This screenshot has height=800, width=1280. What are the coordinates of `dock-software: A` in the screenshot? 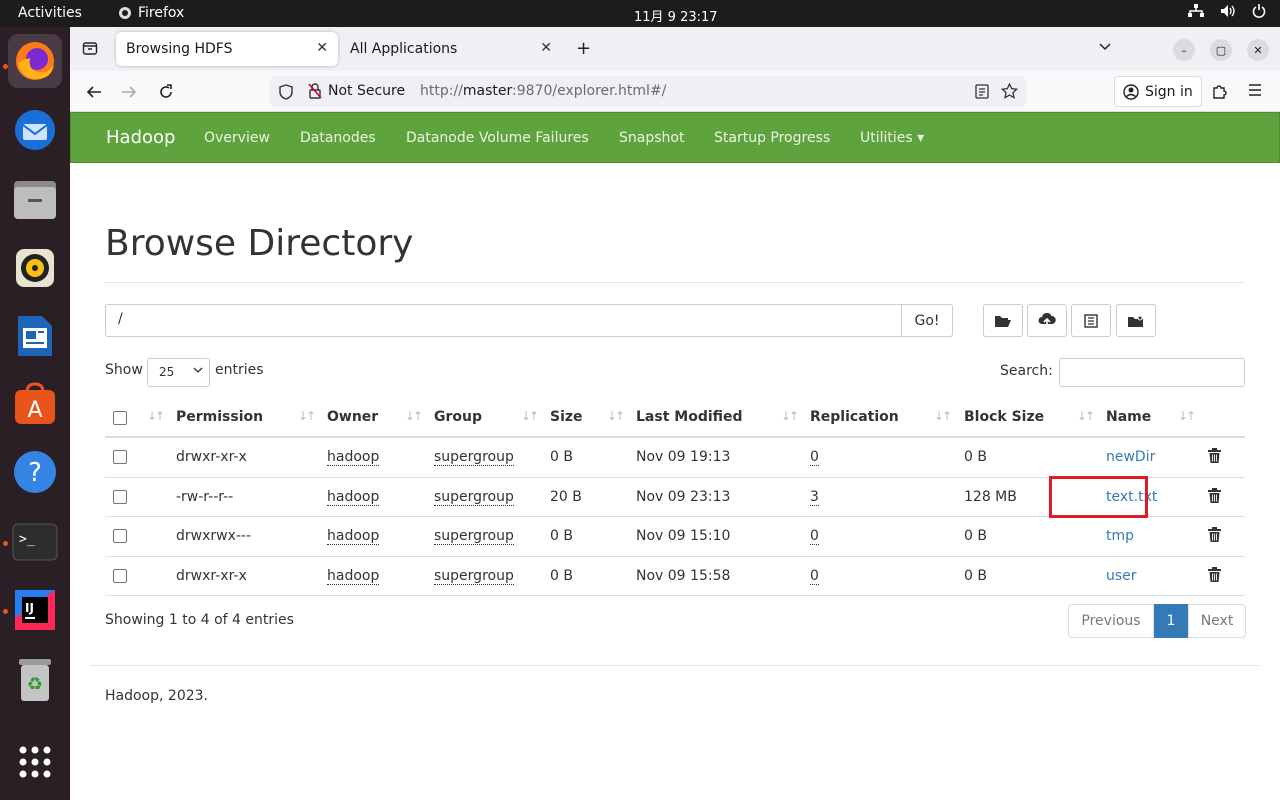 It's located at (35, 404).